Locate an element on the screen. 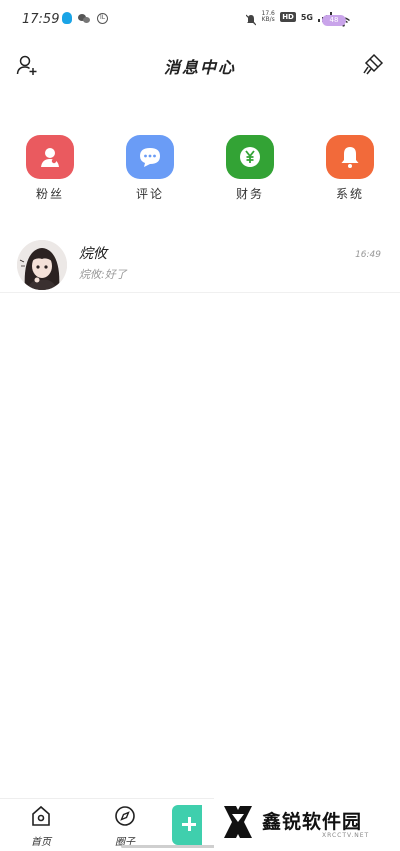  clear-unread-icon is located at coordinates (373, 64).